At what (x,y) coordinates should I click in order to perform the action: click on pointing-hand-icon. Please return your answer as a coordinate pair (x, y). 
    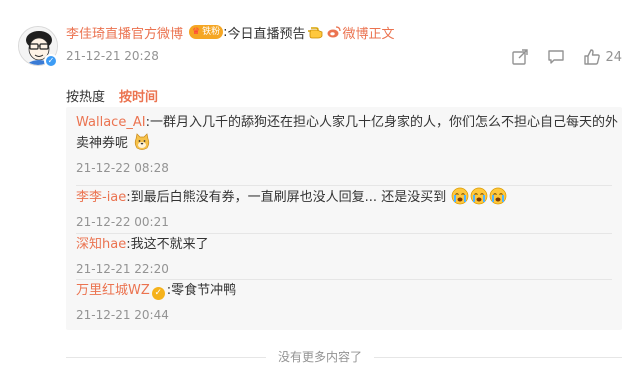
    Looking at the image, I should click on (314, 33).